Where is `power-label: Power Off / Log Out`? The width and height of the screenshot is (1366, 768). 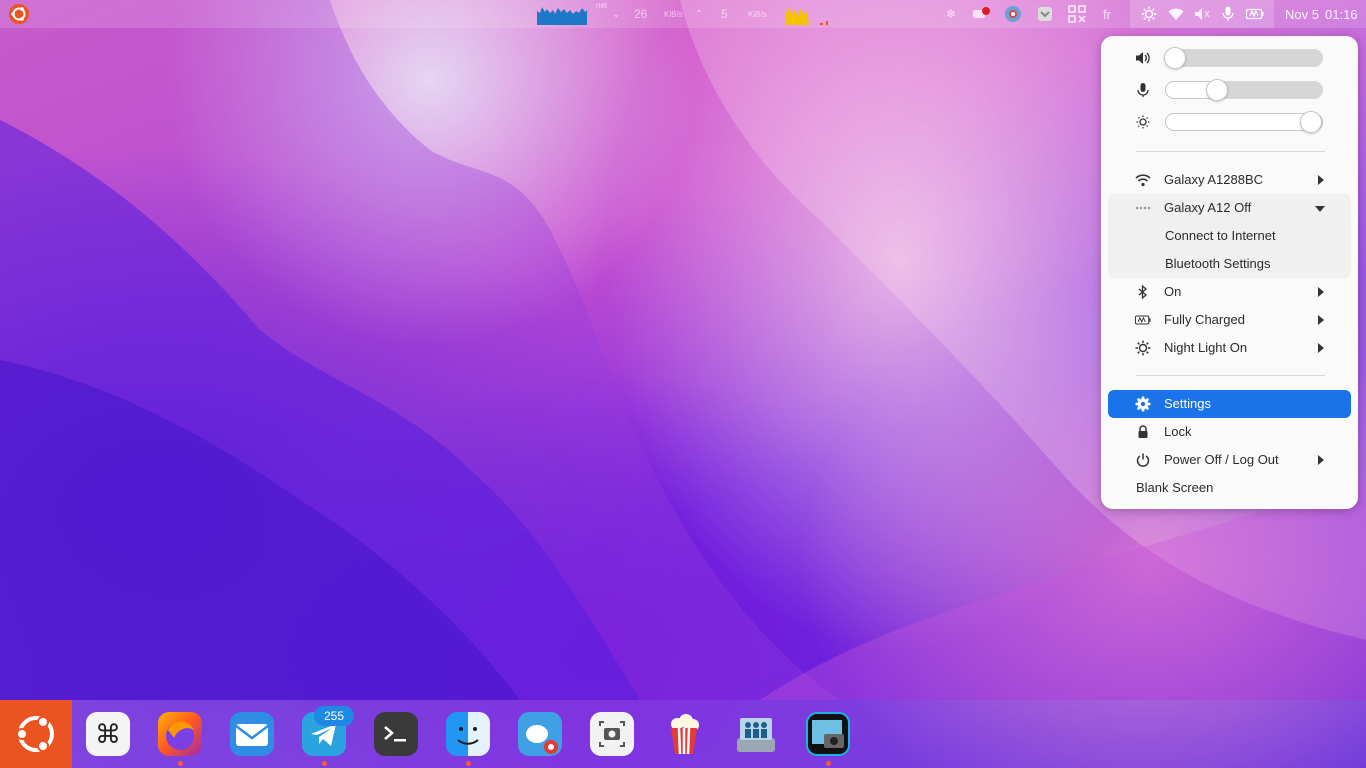
power-label: Power Off / Log Out is located at coordinates (1221, 459).